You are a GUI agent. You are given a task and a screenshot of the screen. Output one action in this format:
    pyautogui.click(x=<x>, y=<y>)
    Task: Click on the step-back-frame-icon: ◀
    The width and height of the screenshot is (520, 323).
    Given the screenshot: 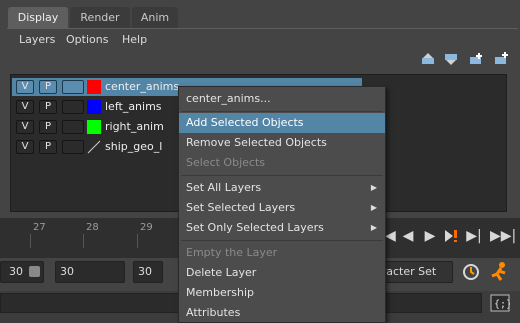 What is the action you would take?
    pyautogui.click(x=408, y=236)
    